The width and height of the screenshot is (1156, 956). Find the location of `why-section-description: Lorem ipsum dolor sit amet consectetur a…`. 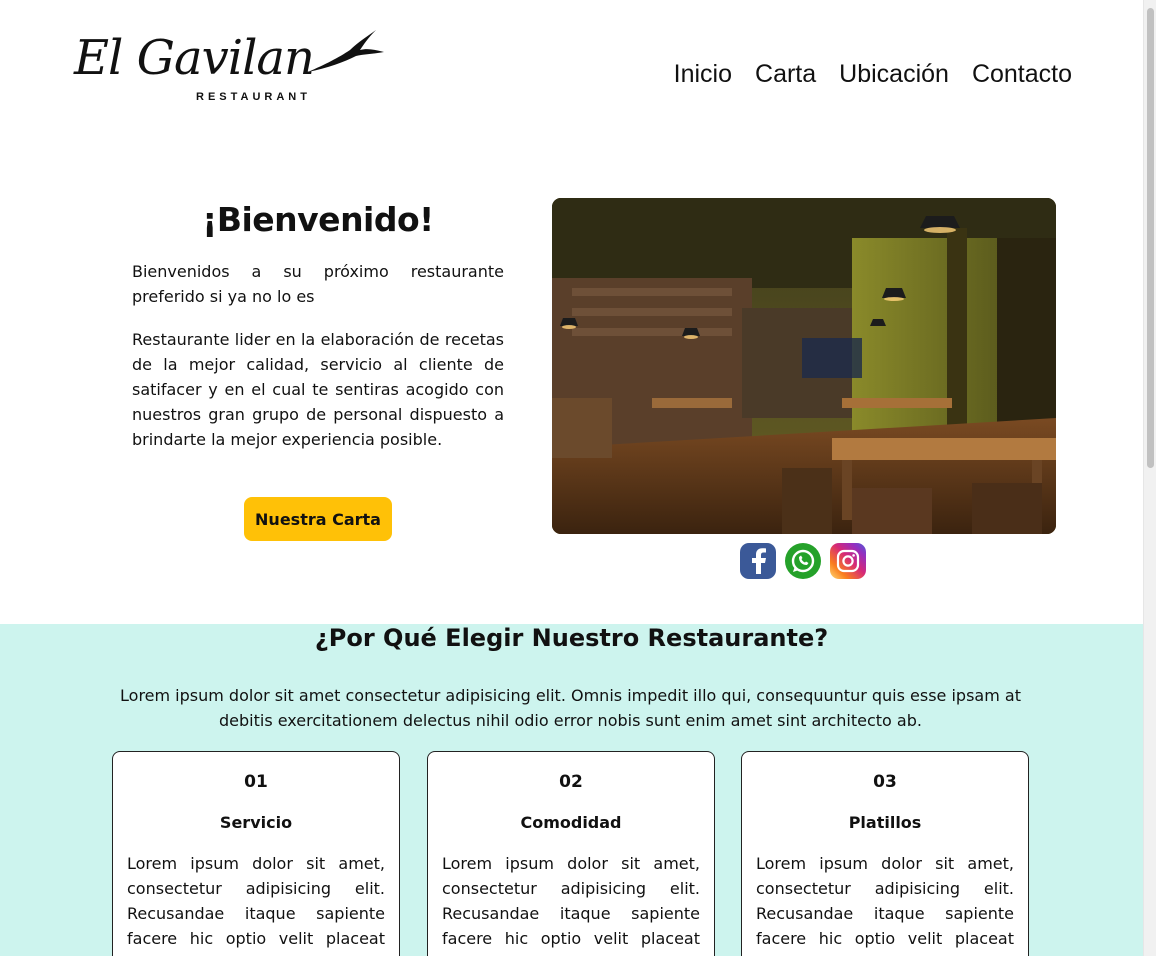

why-section-description: Lorem ipsum dolor sit amet consectetur a… is located at coordinates (570, 708).